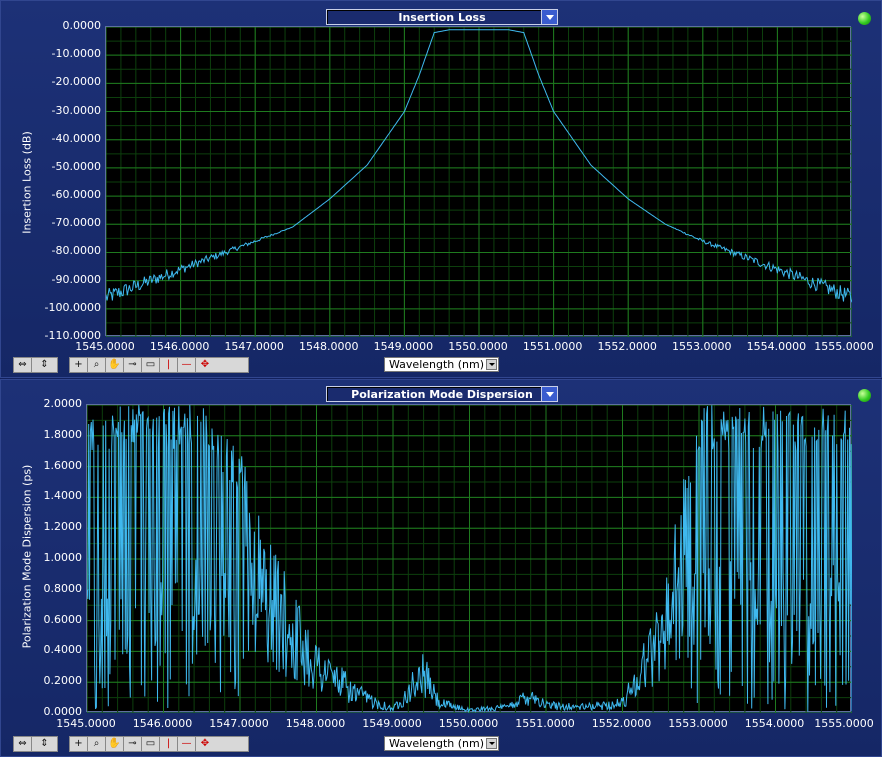 Image resolution: width=882 pixels, height=757 pixels. I want to click on y-tick-label: -50.0000, so click(76, 166).